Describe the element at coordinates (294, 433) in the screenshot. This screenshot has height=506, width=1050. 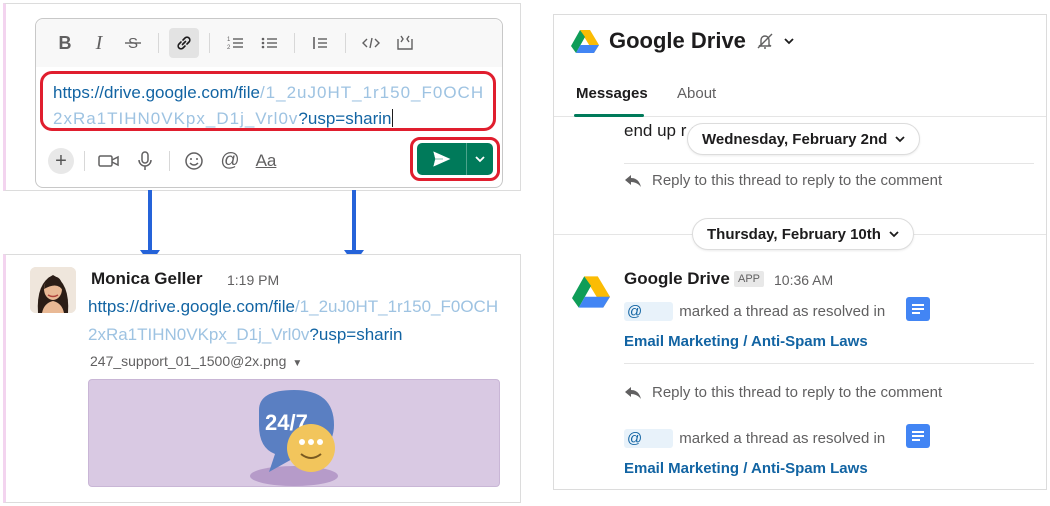
I see `image-preview: 24/7` at that location.